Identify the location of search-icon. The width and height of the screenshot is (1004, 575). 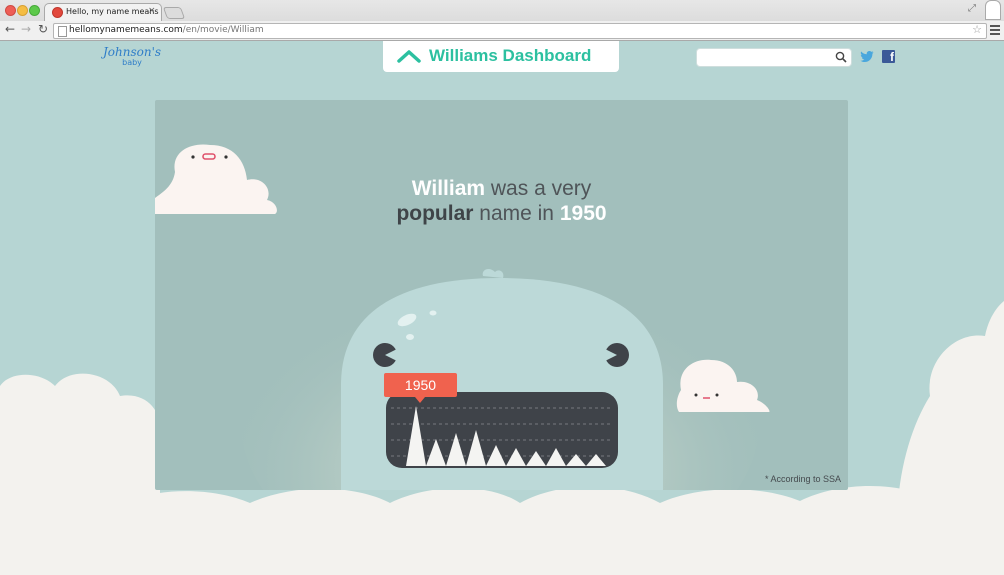
(841, 57).